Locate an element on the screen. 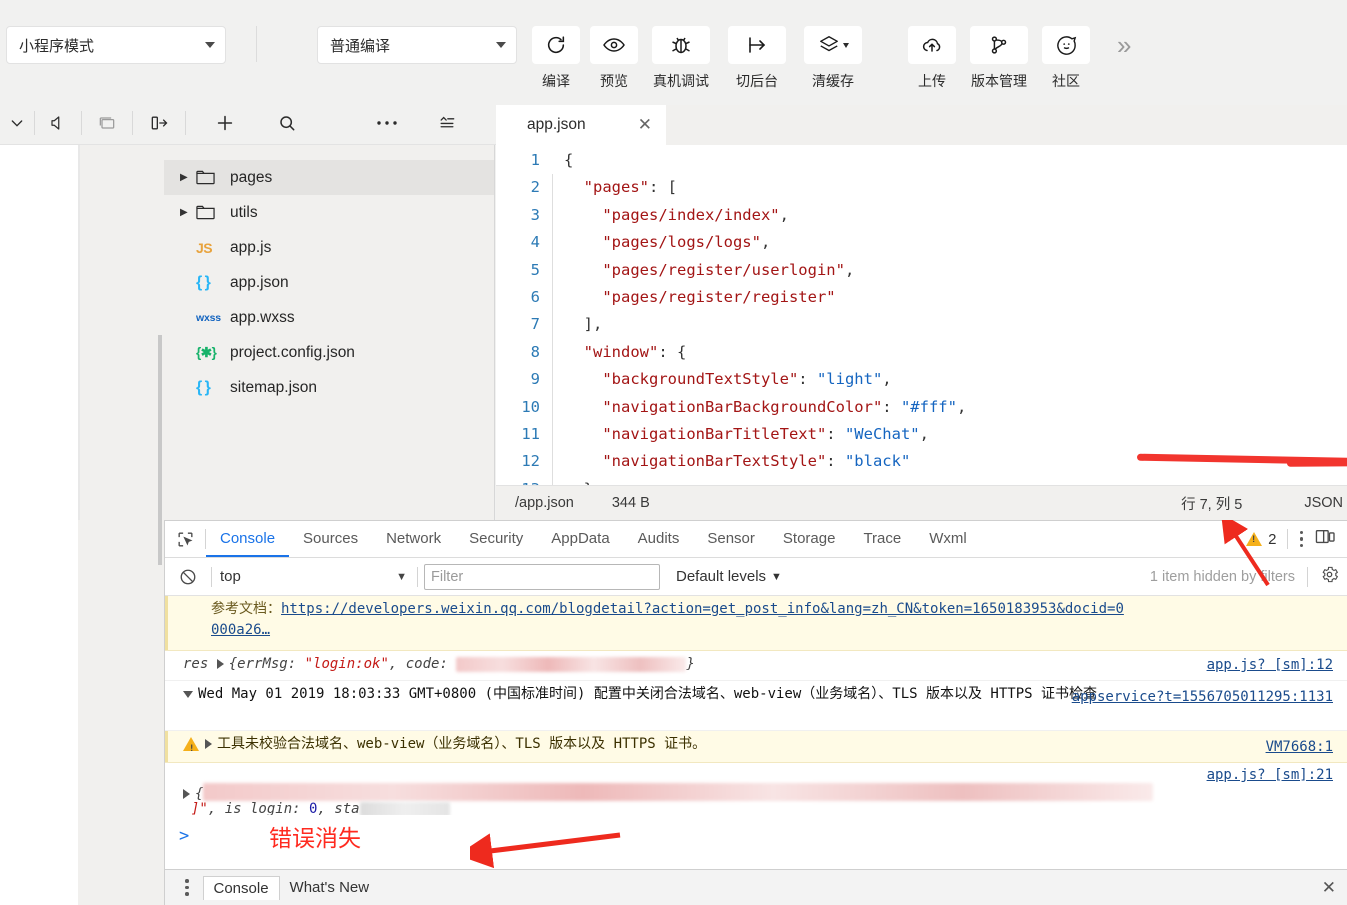  editor-tab-app-json: app.json ✕ is located at coordinates (581, 125).